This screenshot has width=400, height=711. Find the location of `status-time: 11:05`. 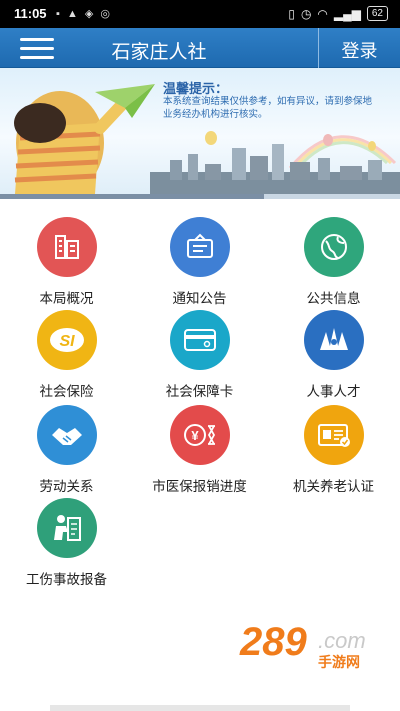

status-time: 11:05 is located at coordinates (30, 13).